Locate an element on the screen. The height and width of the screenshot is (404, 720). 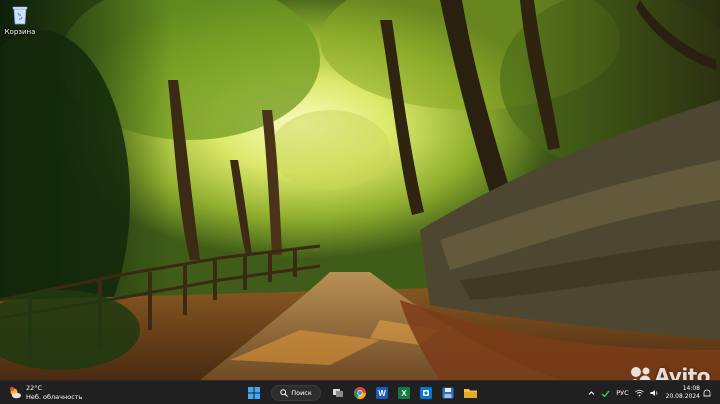
tray-overflow-button is located at coordinates (591, 393).